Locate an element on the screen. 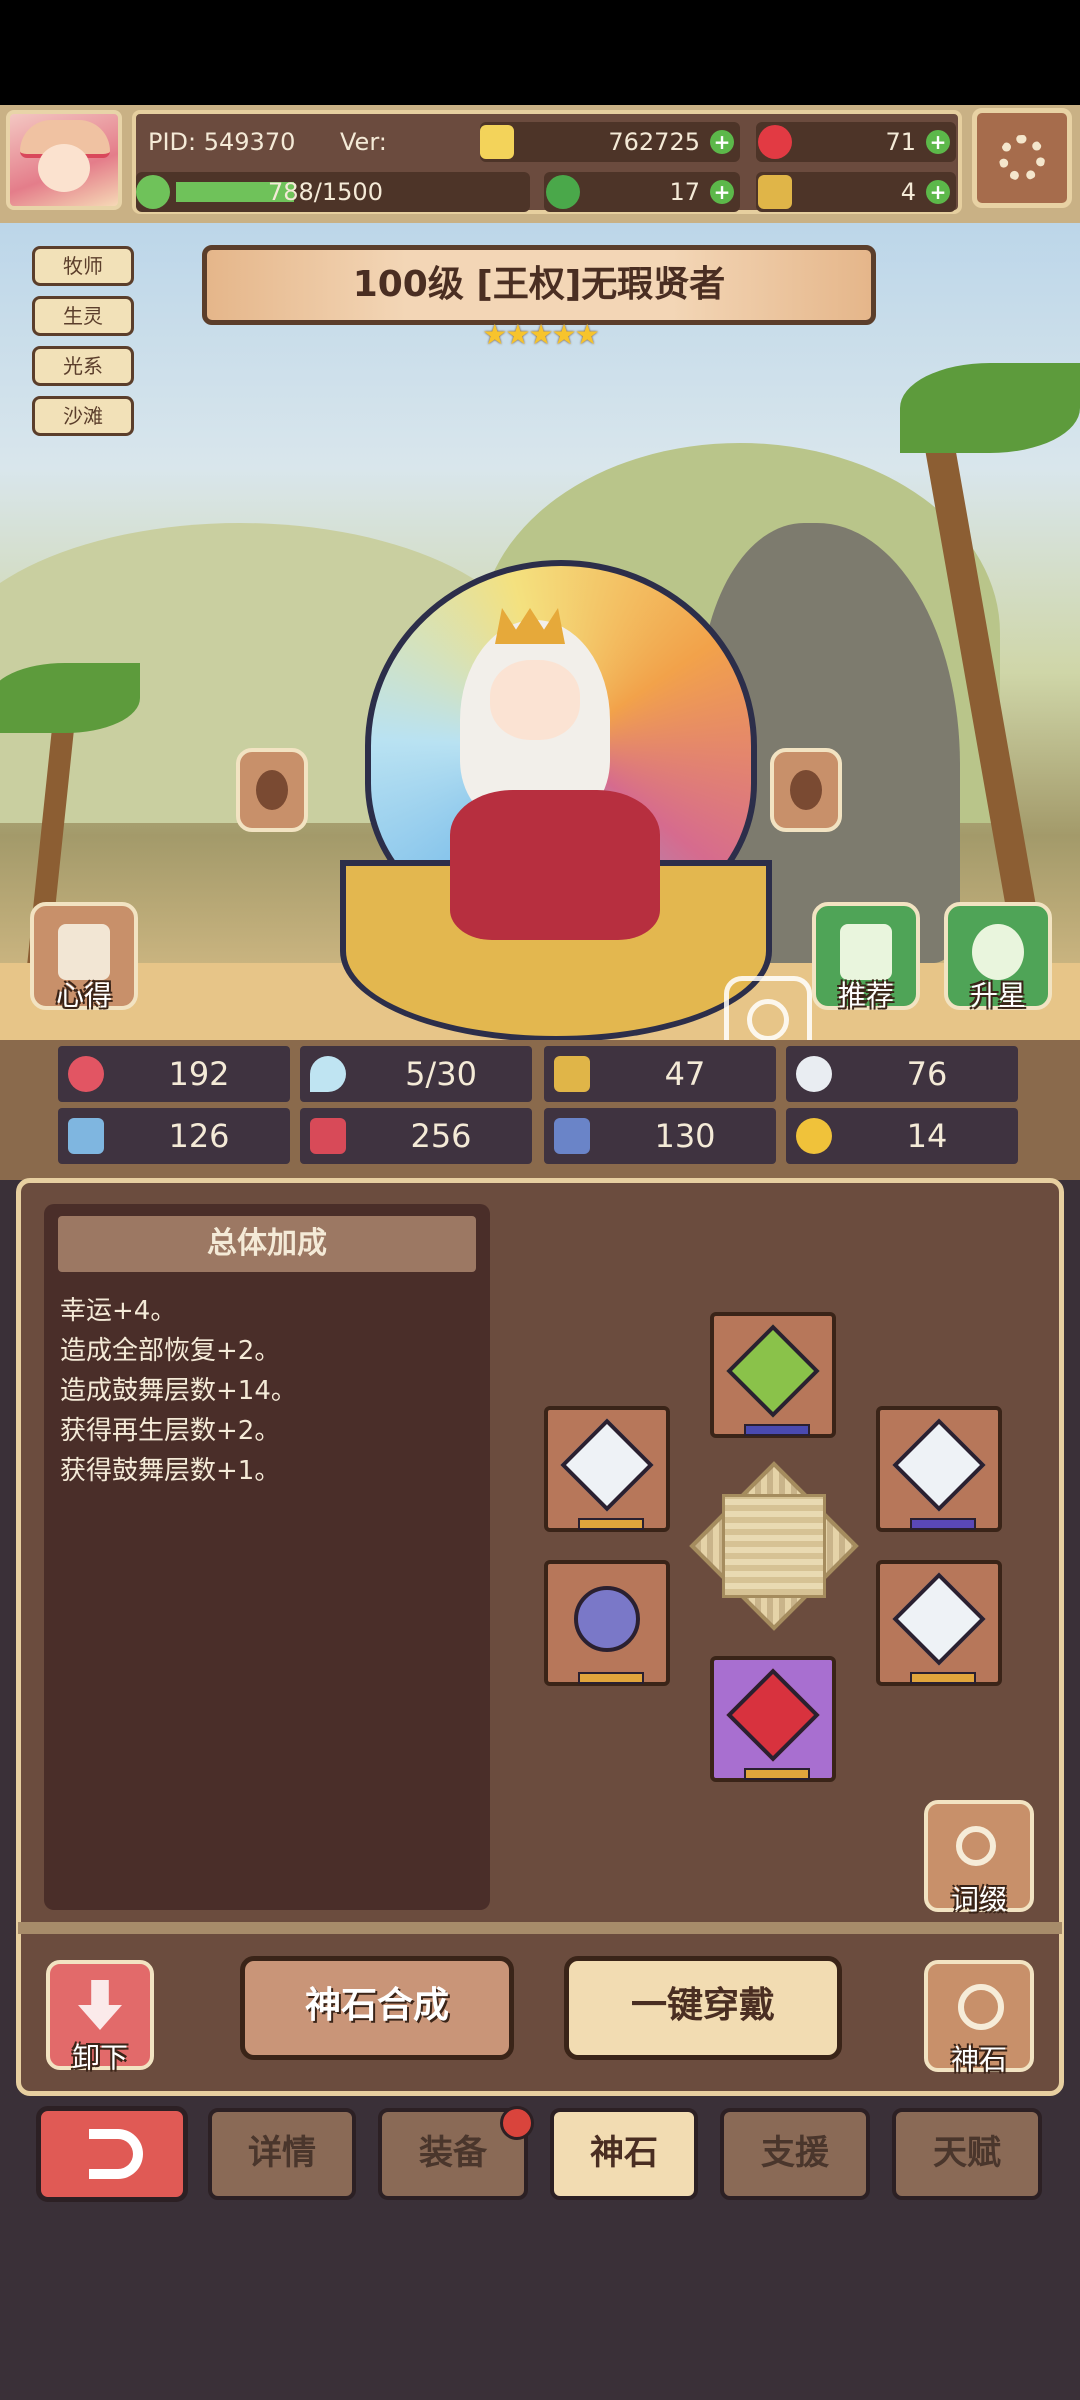  stat-hp: 192 is located at coordinates (174, 1074).